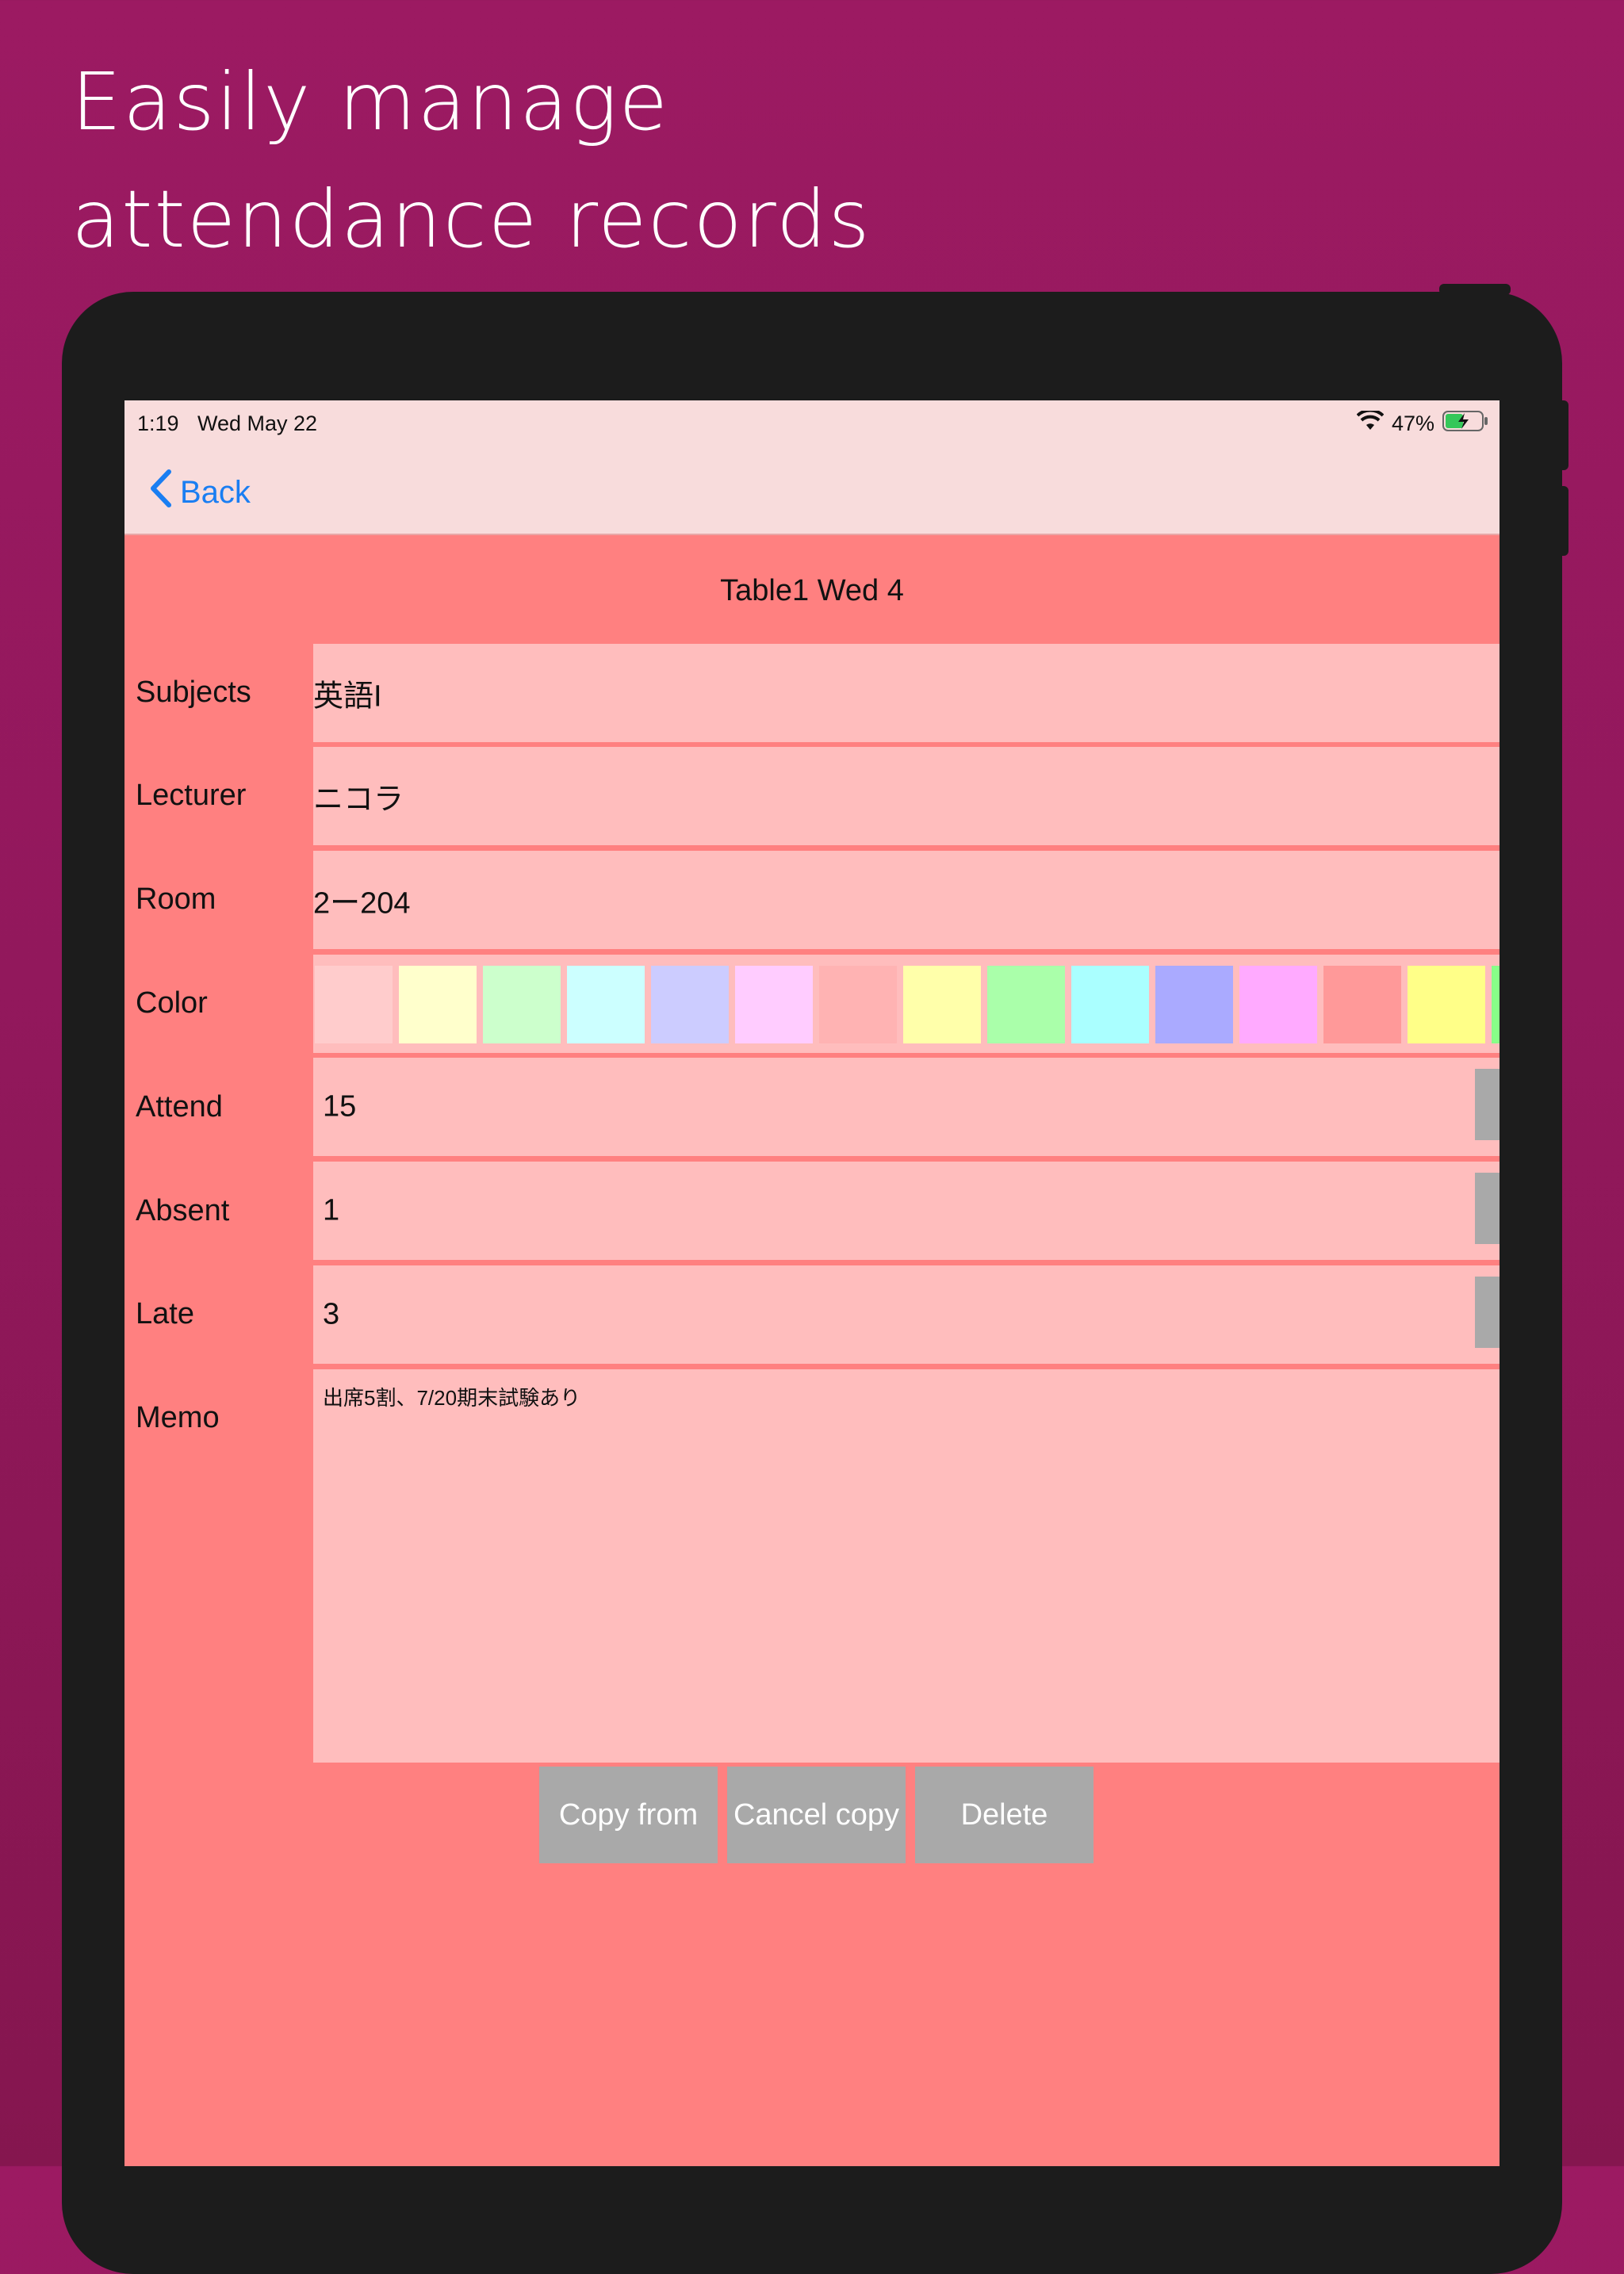  Describe the element at coordinates (362, 903) in the screenshot. I see `room-value: 2ー204` at that location.